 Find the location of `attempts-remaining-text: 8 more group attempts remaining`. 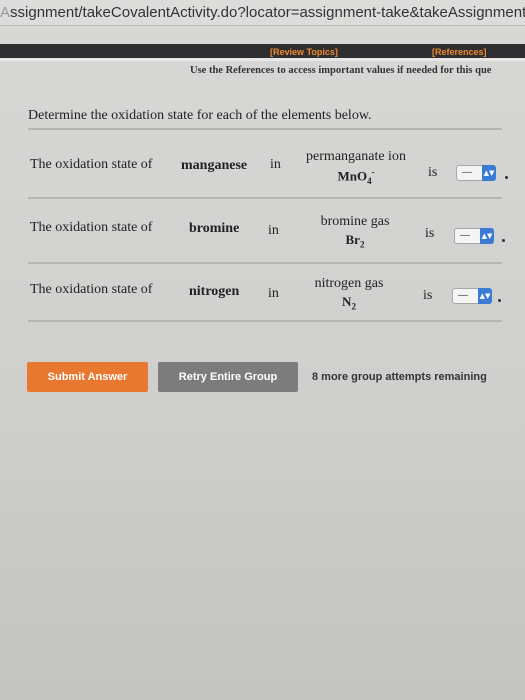

attempts-remaining-text: 8 more group attempts remaining is located at coordinates (399, 377).